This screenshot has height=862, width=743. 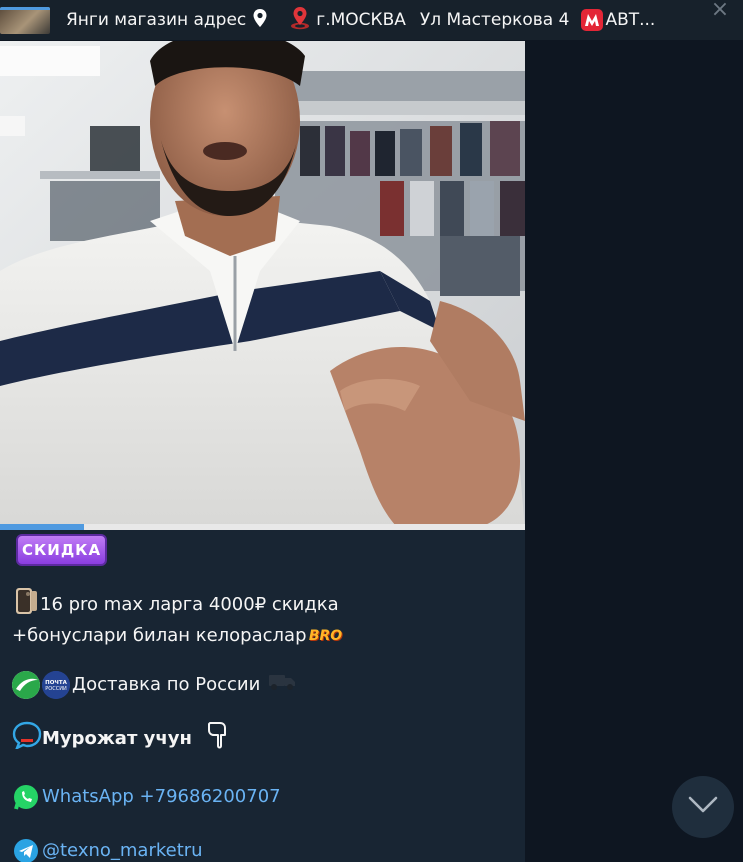 What do you see at coordinates (264, 739) in the screenshot?
I see `contact-title-line: Мурожат учун` at bounding box center [264, 739].